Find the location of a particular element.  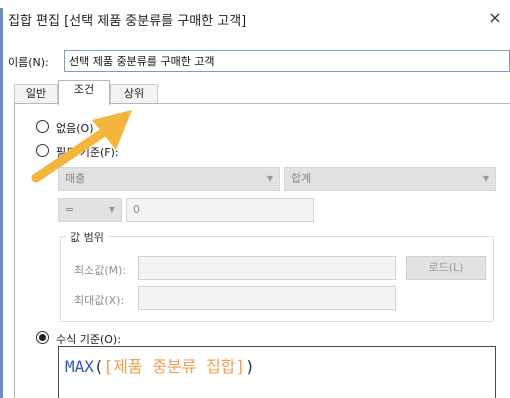

tab-general: 일반 is located at coordinates (36, 94).